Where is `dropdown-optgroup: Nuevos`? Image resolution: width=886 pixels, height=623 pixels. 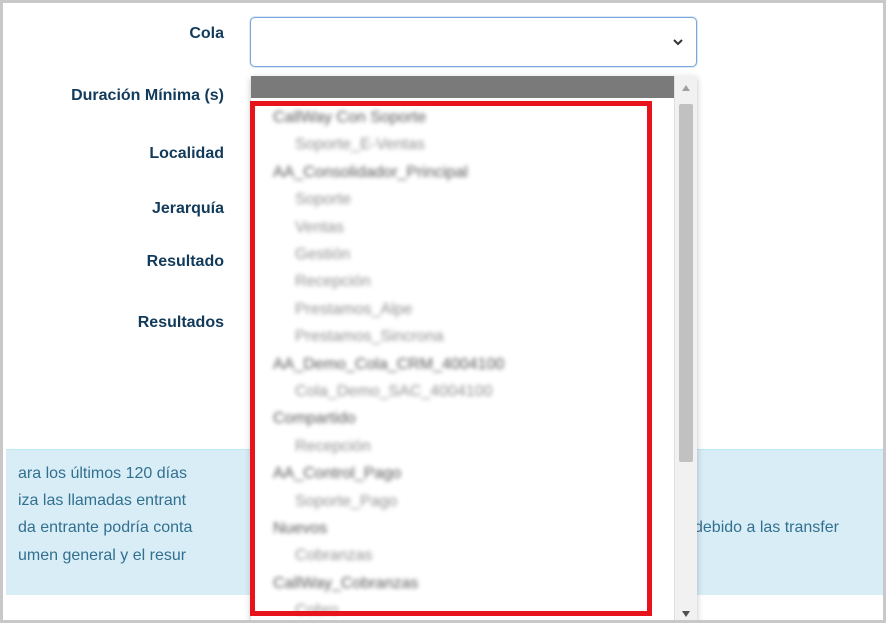
dropdown-optgroup: Nuevos is located at coordinates (300, 528).